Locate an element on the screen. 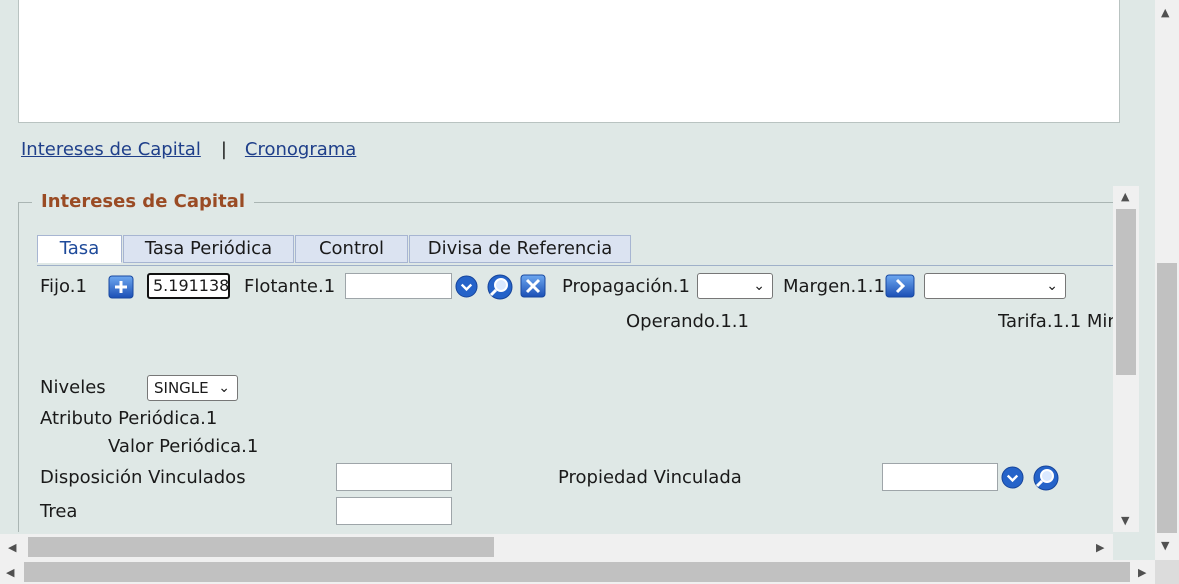  tab-underline is located at coordinates (575, 265).